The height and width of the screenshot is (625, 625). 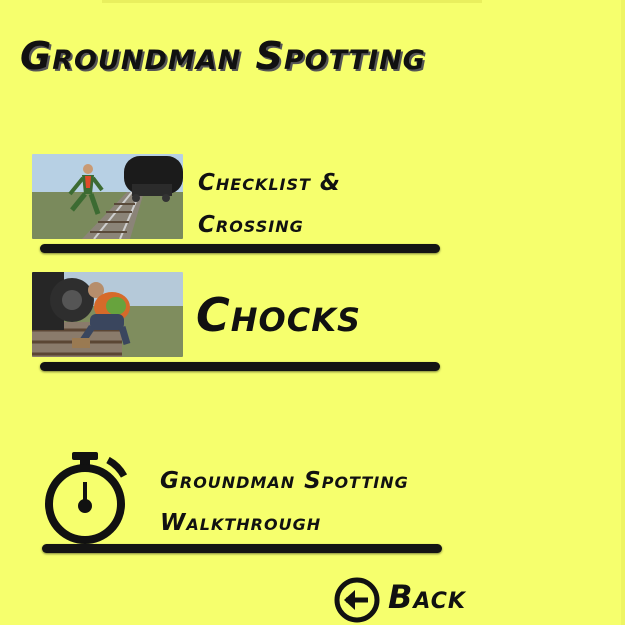 I want to click on back-button: Back, so click(x=409, y=599).